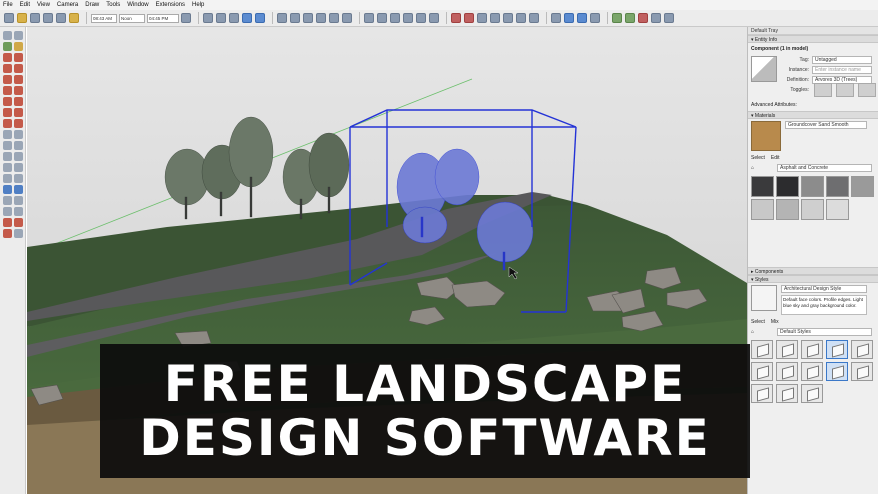 This screenshot has width=878, height=494. Describe the element at coordinates (395, 18) in the screenshot. I see `hidden-line-icon` at that location.